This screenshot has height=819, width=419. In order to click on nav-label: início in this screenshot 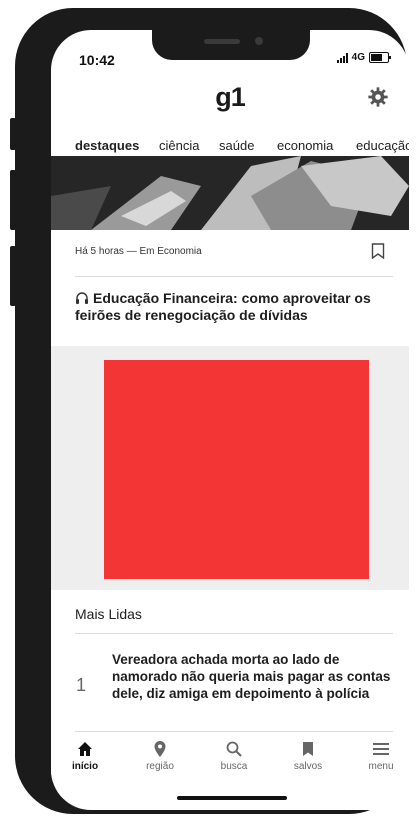, I will do `click(85, 766)`.